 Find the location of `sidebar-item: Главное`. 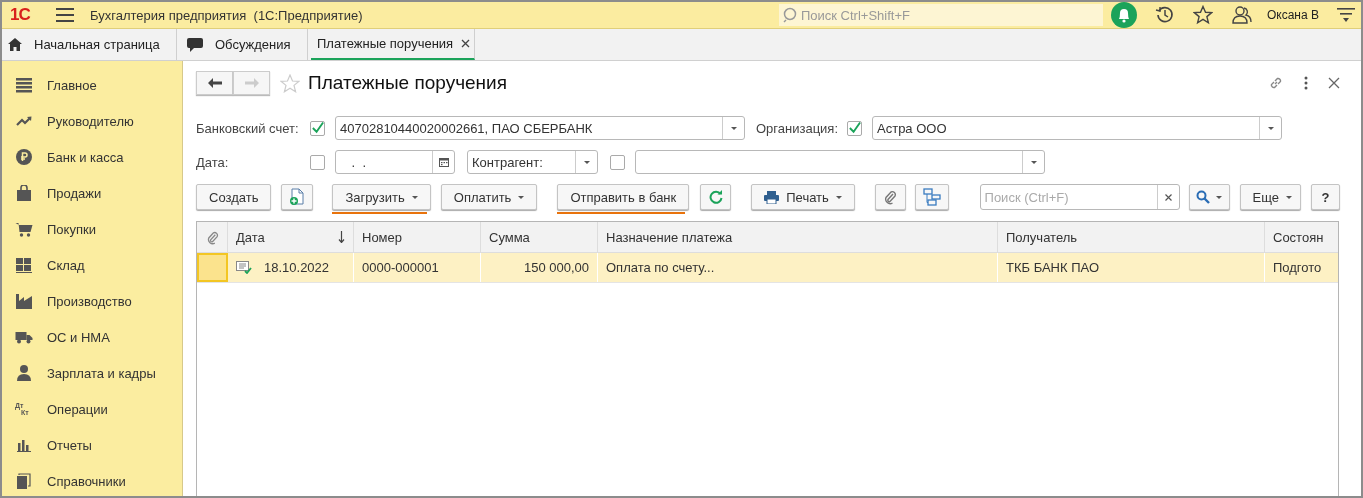

sidebar-item: Главное is located at coordinates (92, 85).